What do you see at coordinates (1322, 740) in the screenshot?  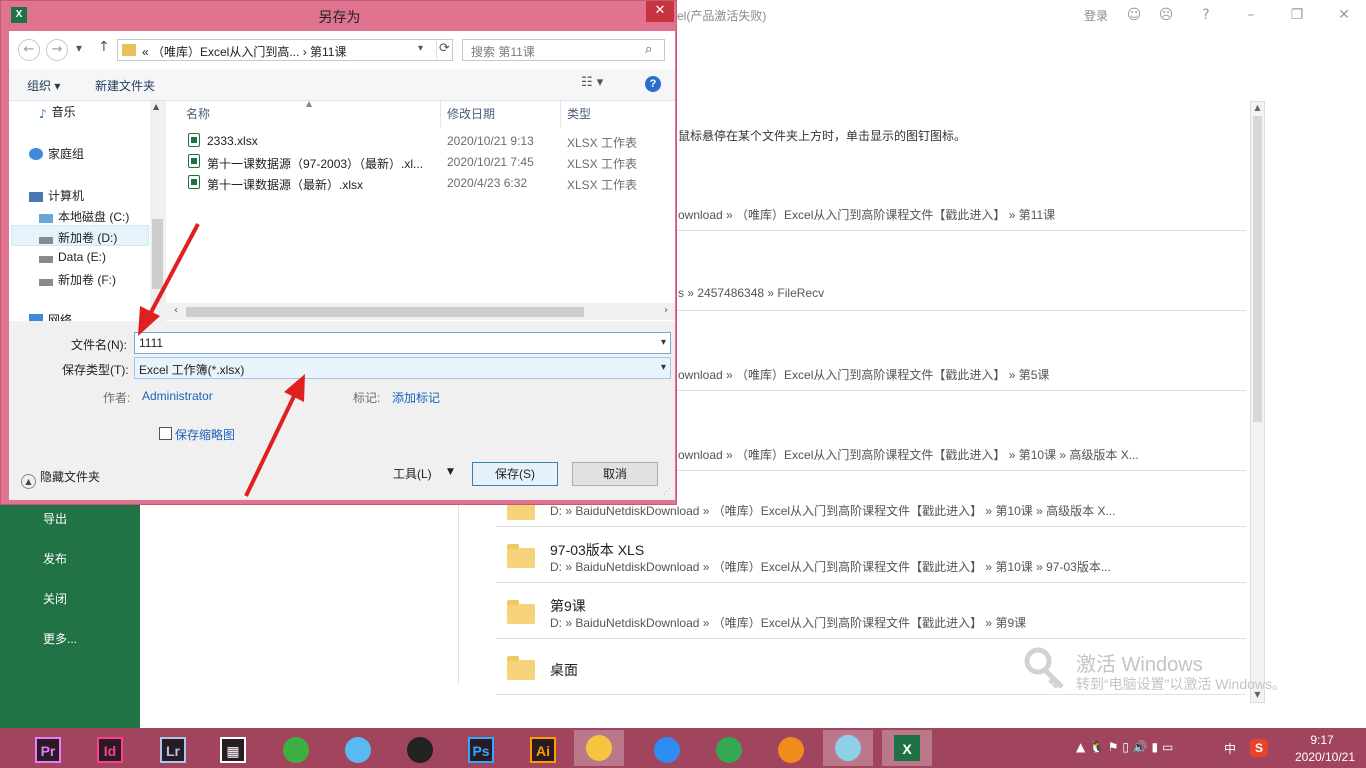 I see `clock-time: 9:17` at bounding box center [1322, 740].